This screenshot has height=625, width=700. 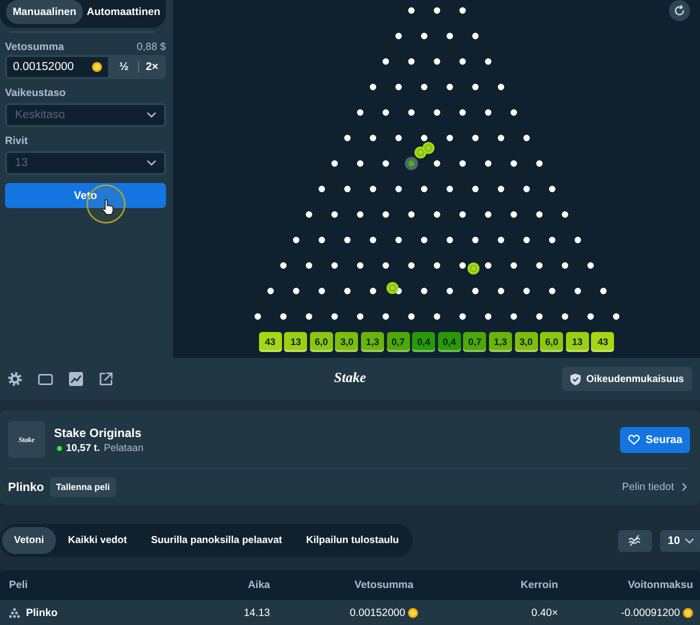 What do you see at coordinates (57, 67) in the screenshot?
I see `bet-amount-input: 0.00152000` at bounding box center [57, 67].